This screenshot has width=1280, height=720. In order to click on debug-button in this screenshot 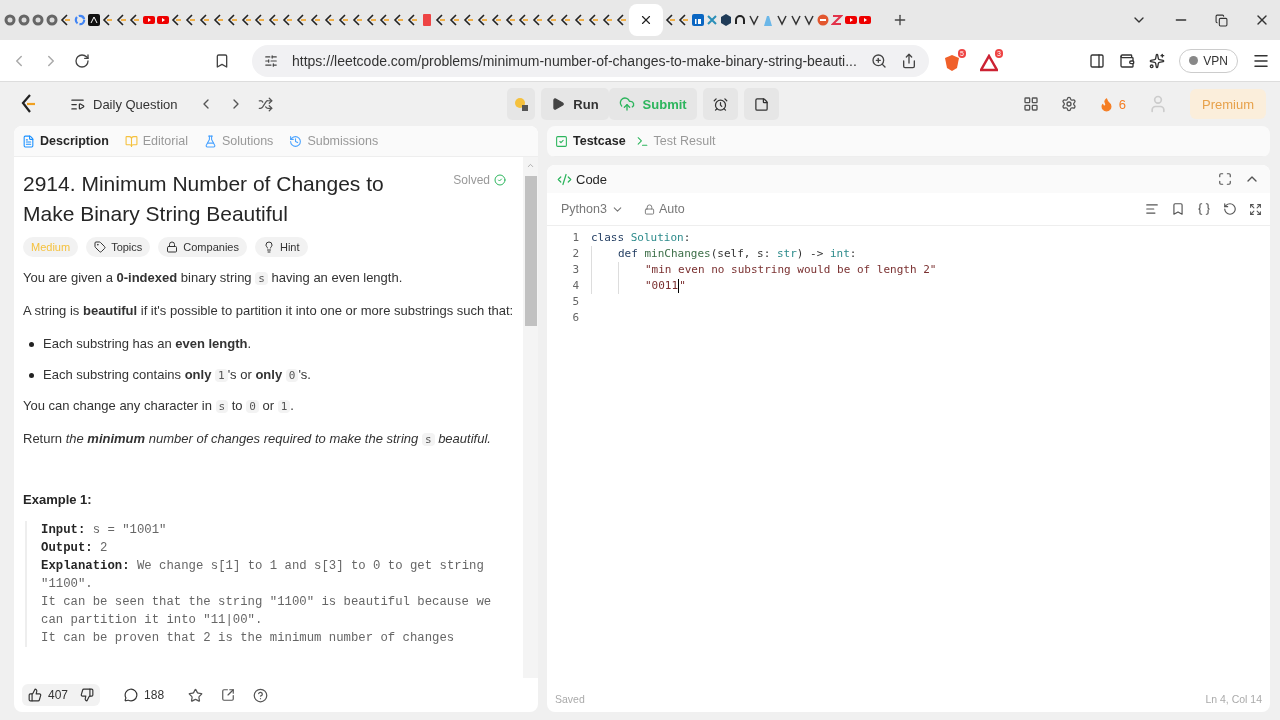, I will do `click(521, 104)`.